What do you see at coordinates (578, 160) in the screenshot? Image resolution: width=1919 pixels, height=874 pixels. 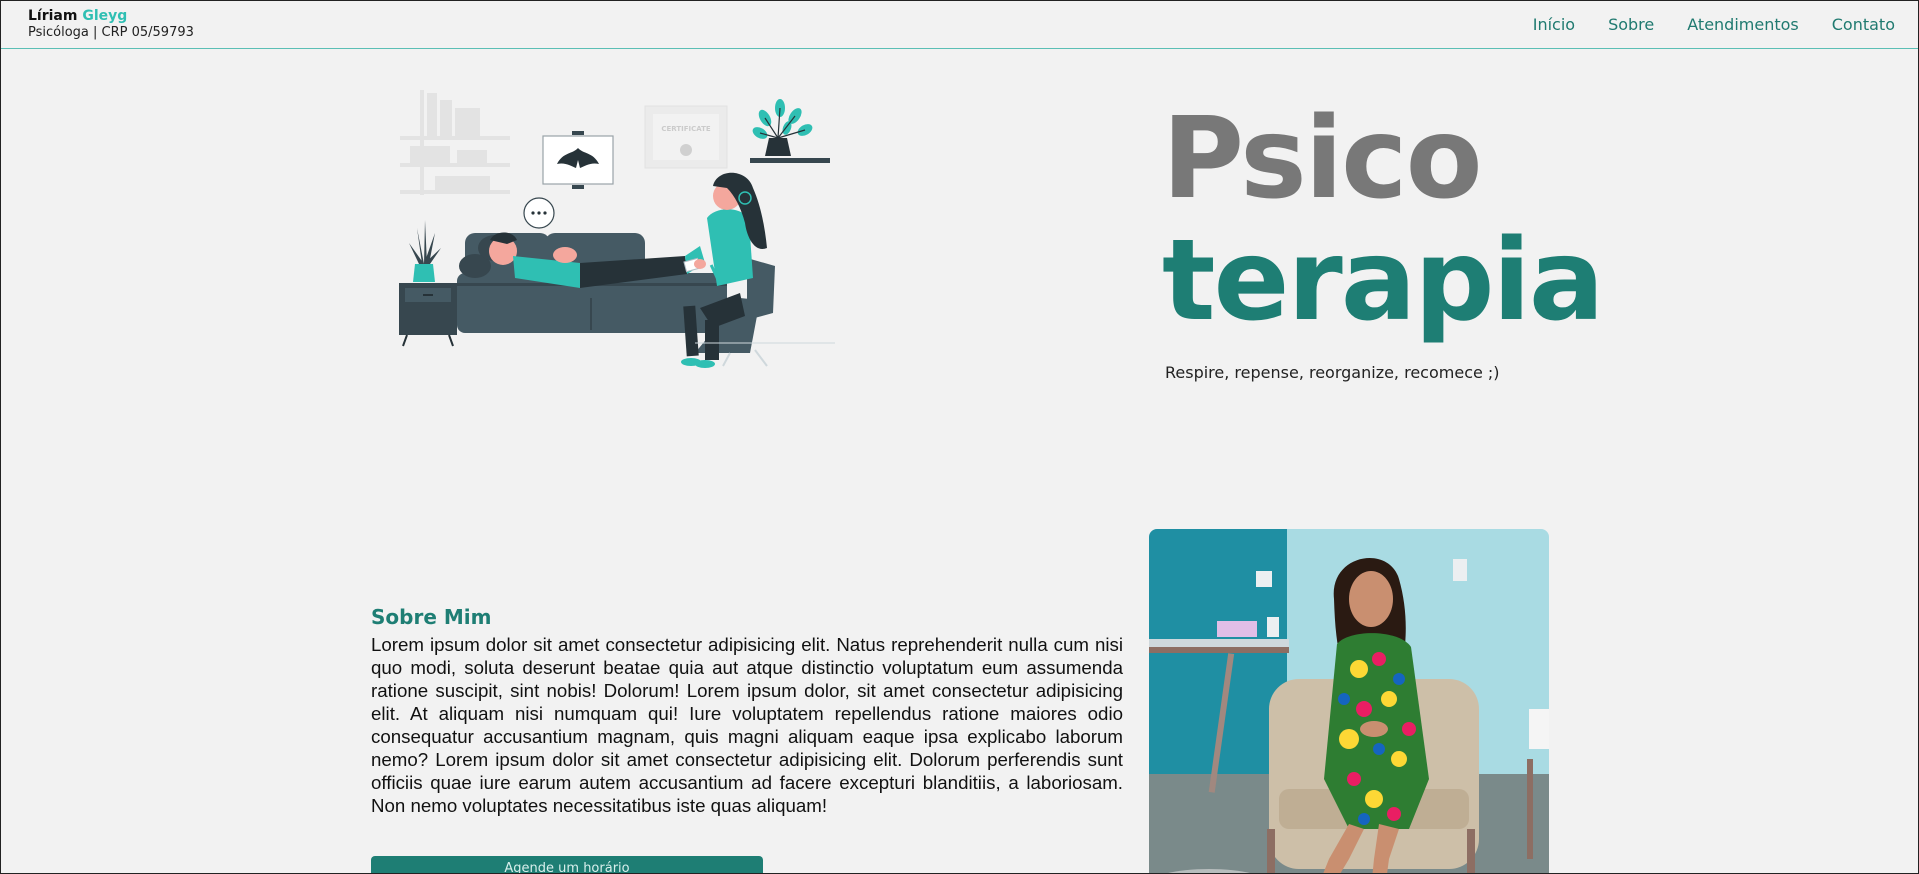 I see `inkblot-frame` at bounding box center [578, 160].